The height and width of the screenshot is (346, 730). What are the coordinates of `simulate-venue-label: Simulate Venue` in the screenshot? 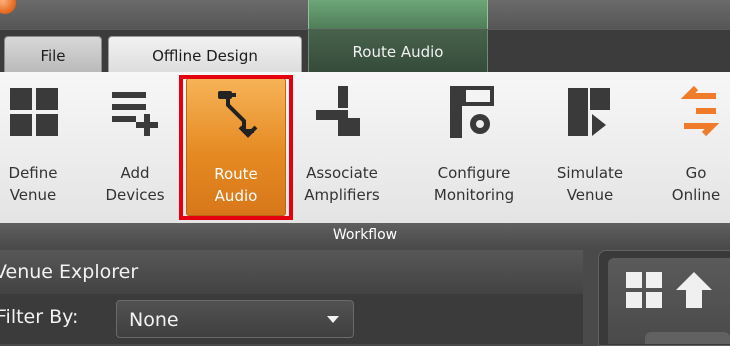 It's located at (590, 184).